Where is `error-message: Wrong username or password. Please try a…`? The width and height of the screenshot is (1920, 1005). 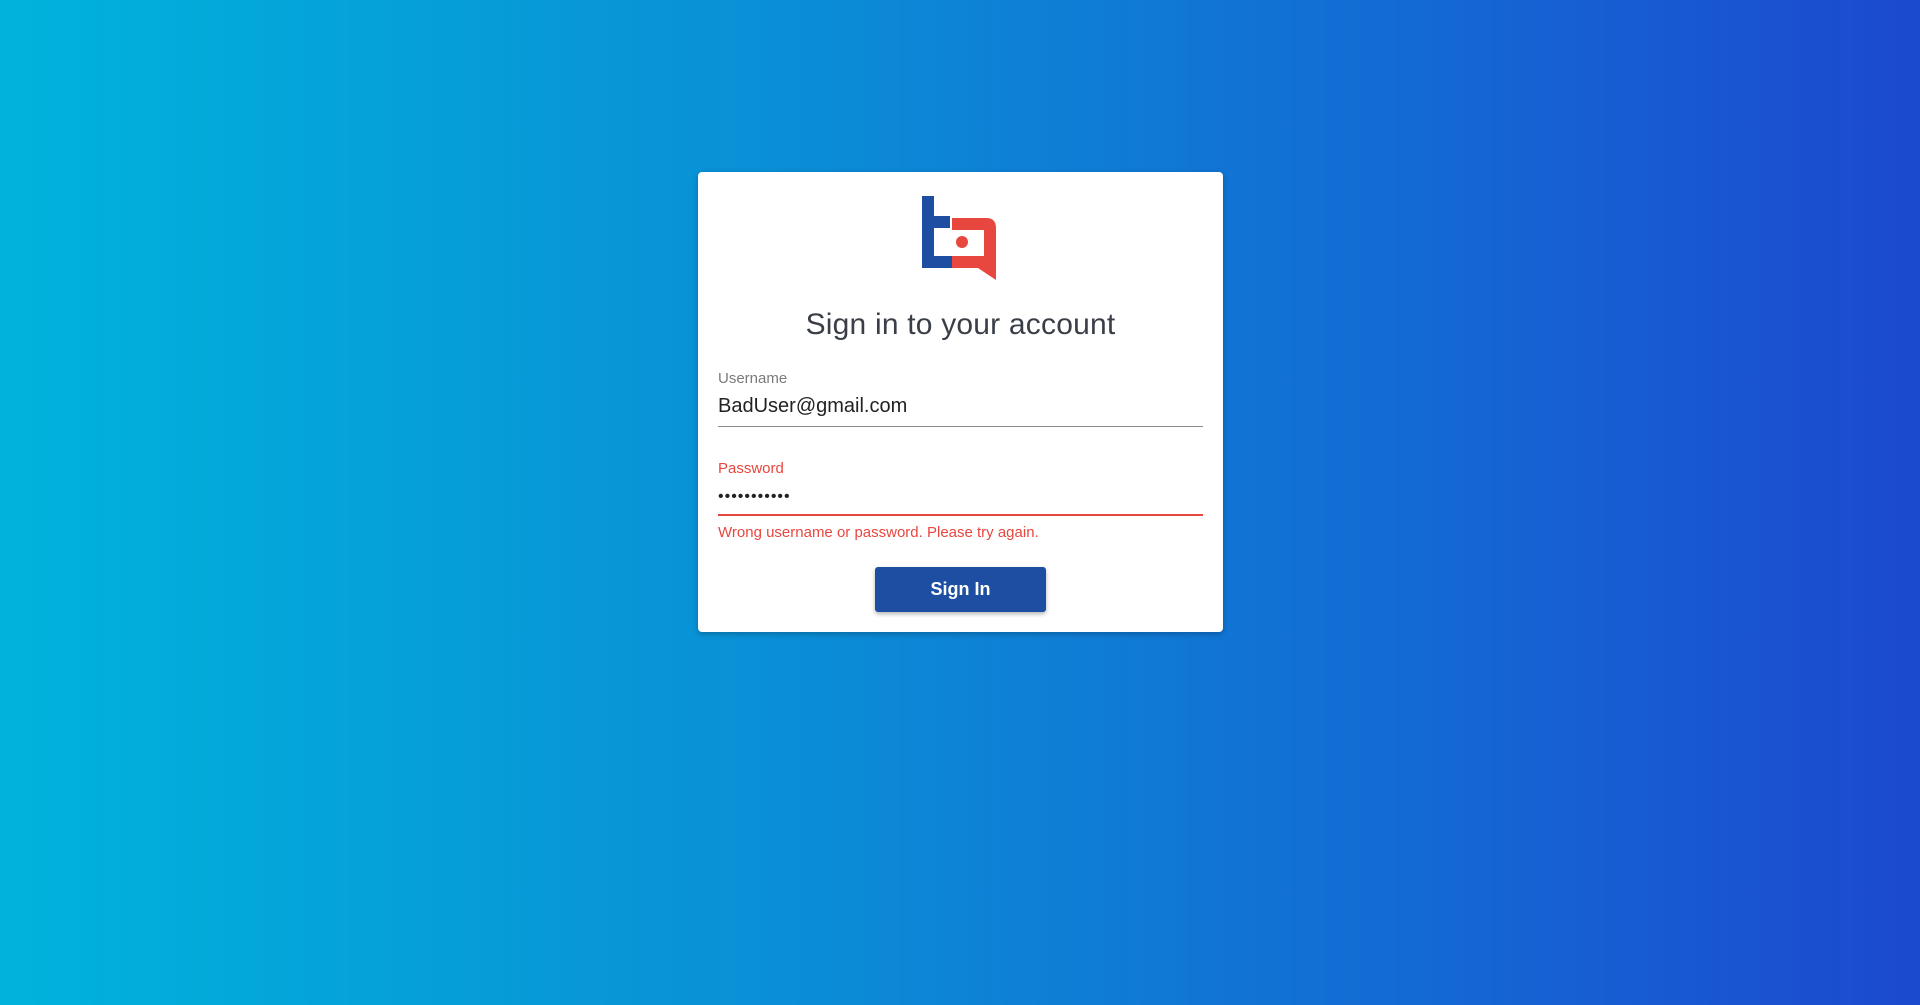 error-message: Wrong username or password. Please try a… is located at coordinates (878, 532).